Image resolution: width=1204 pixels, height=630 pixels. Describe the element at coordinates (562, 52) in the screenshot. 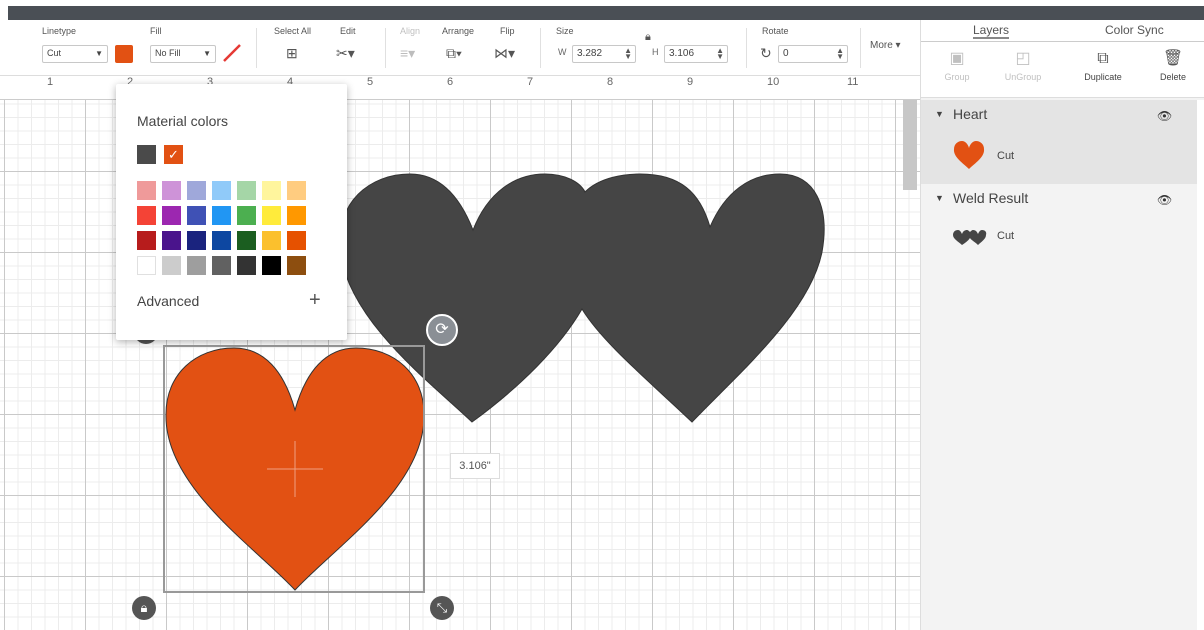

I see `width-label: W` at that location.